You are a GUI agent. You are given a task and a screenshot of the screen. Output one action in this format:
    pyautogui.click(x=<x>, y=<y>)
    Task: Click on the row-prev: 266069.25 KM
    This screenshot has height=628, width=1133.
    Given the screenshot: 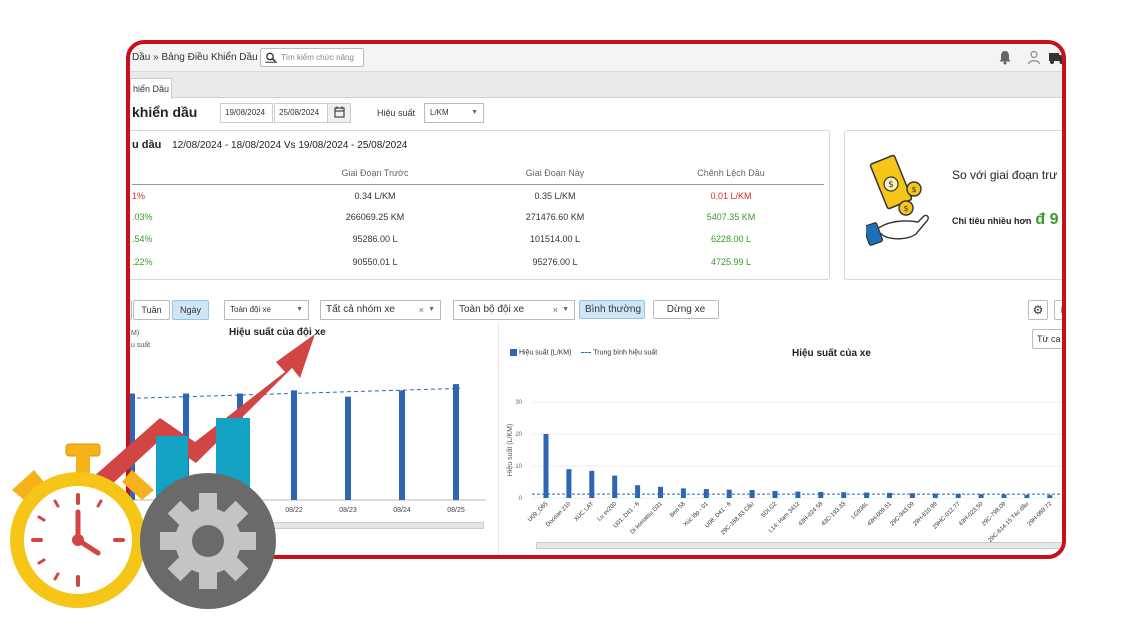 What is the action you would take?
    pyautogui.click(x=375, y=217)
    